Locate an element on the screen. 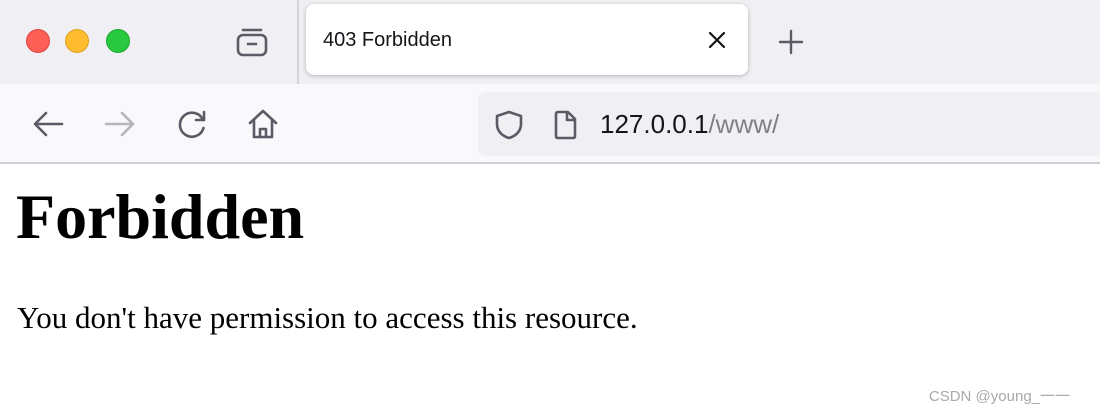 The image size is (1100, 416). tab-separator is located at coordinates (298, 42).